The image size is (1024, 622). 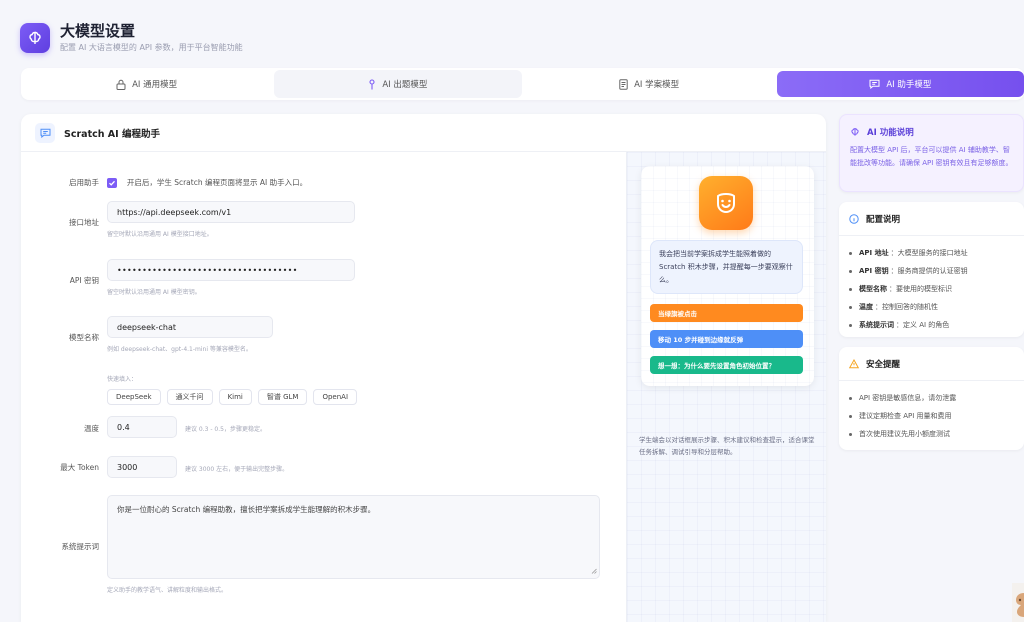 I want to click on system-prompt-label: 系统提示词, so click(x=80, y=546).